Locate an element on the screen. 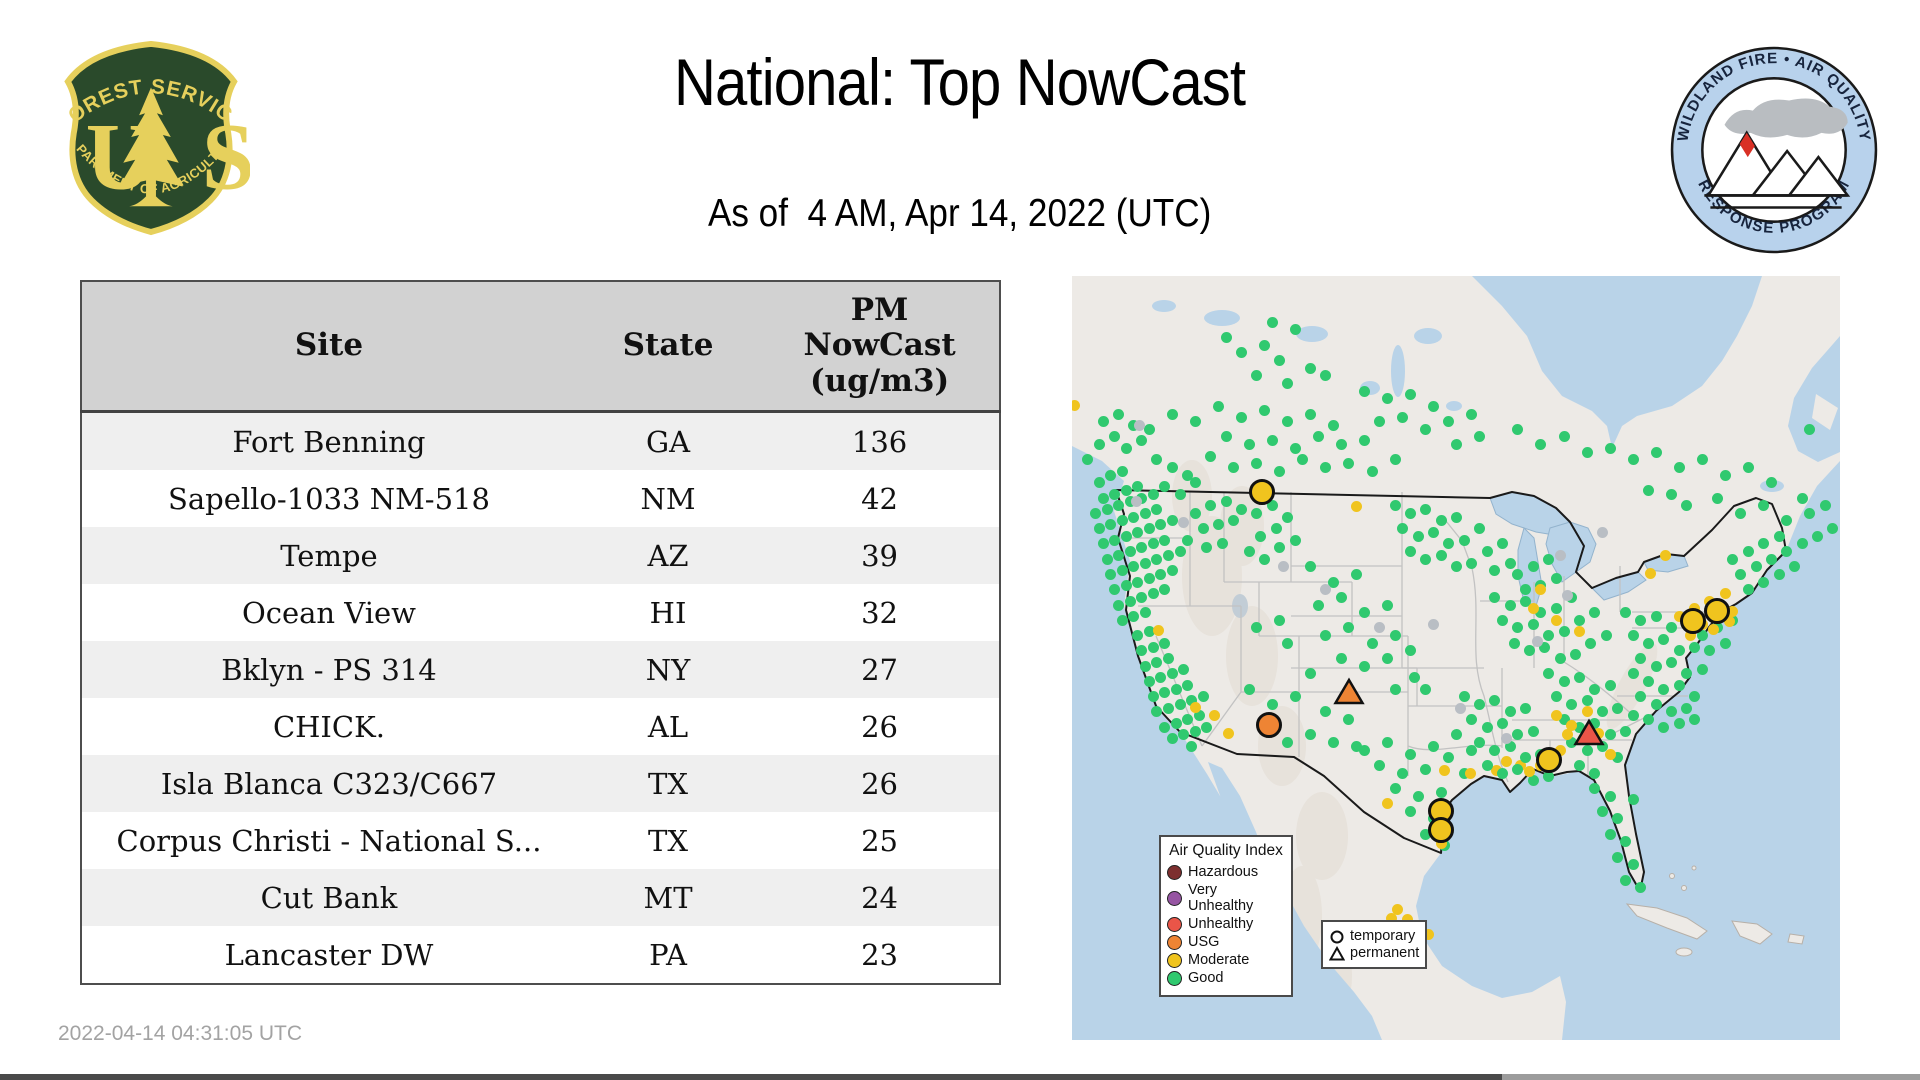  top-site-marker-triangle is located at coordinates (1349, 694).